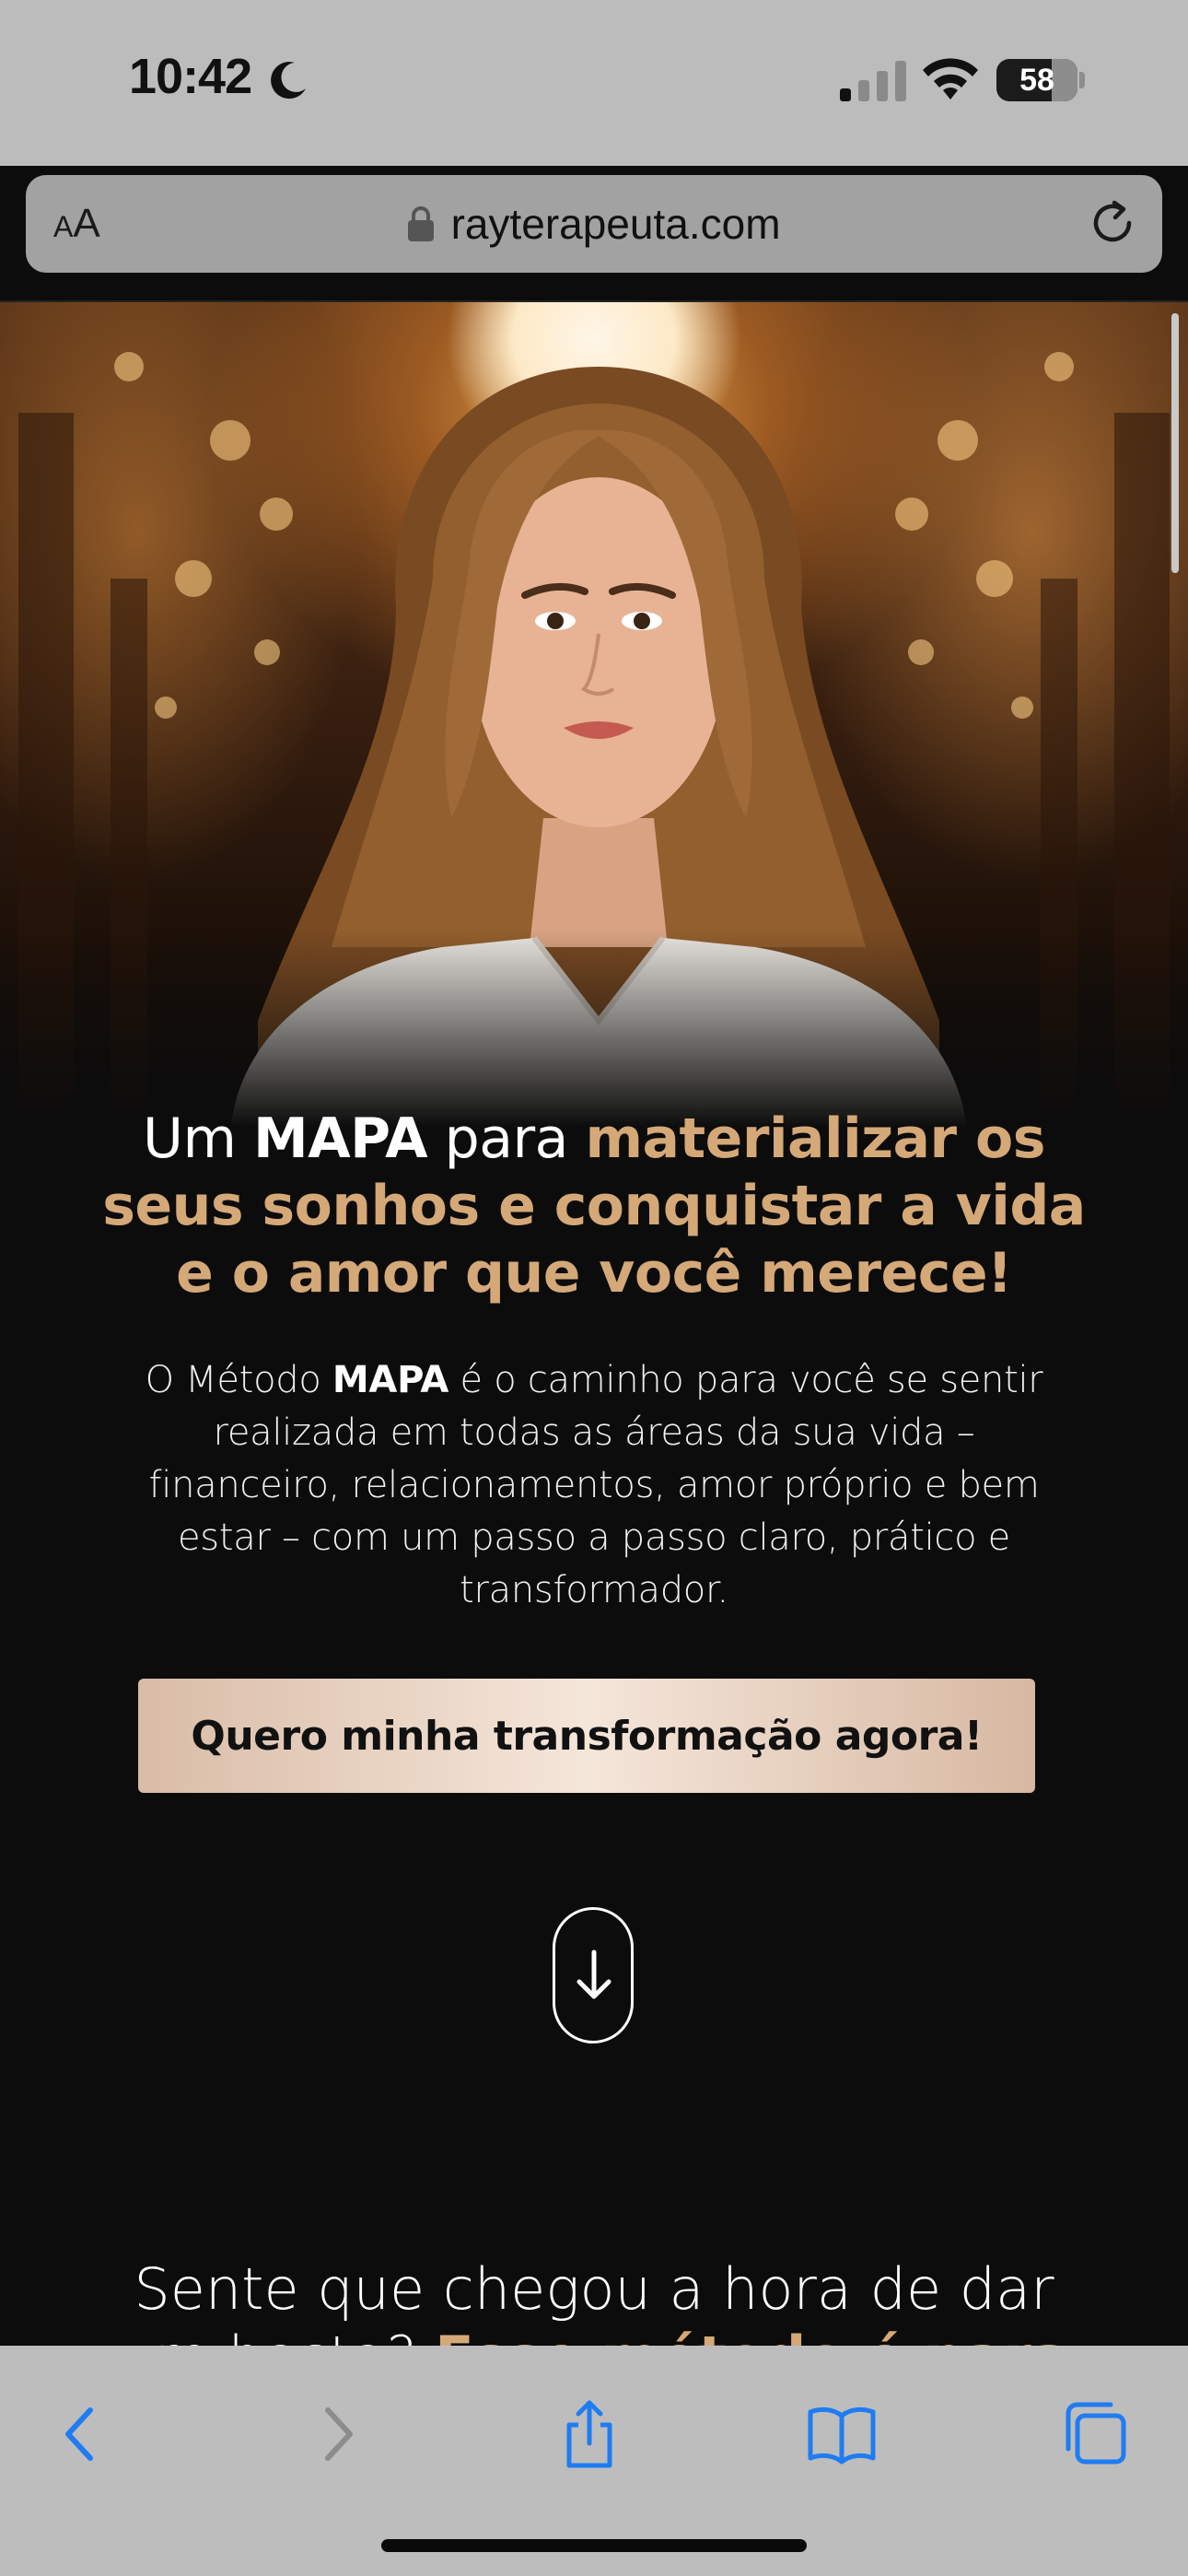 The height and width of the screenshot is (2576, 1188). I want to click on tabs-icon, so click(1094, 2434).